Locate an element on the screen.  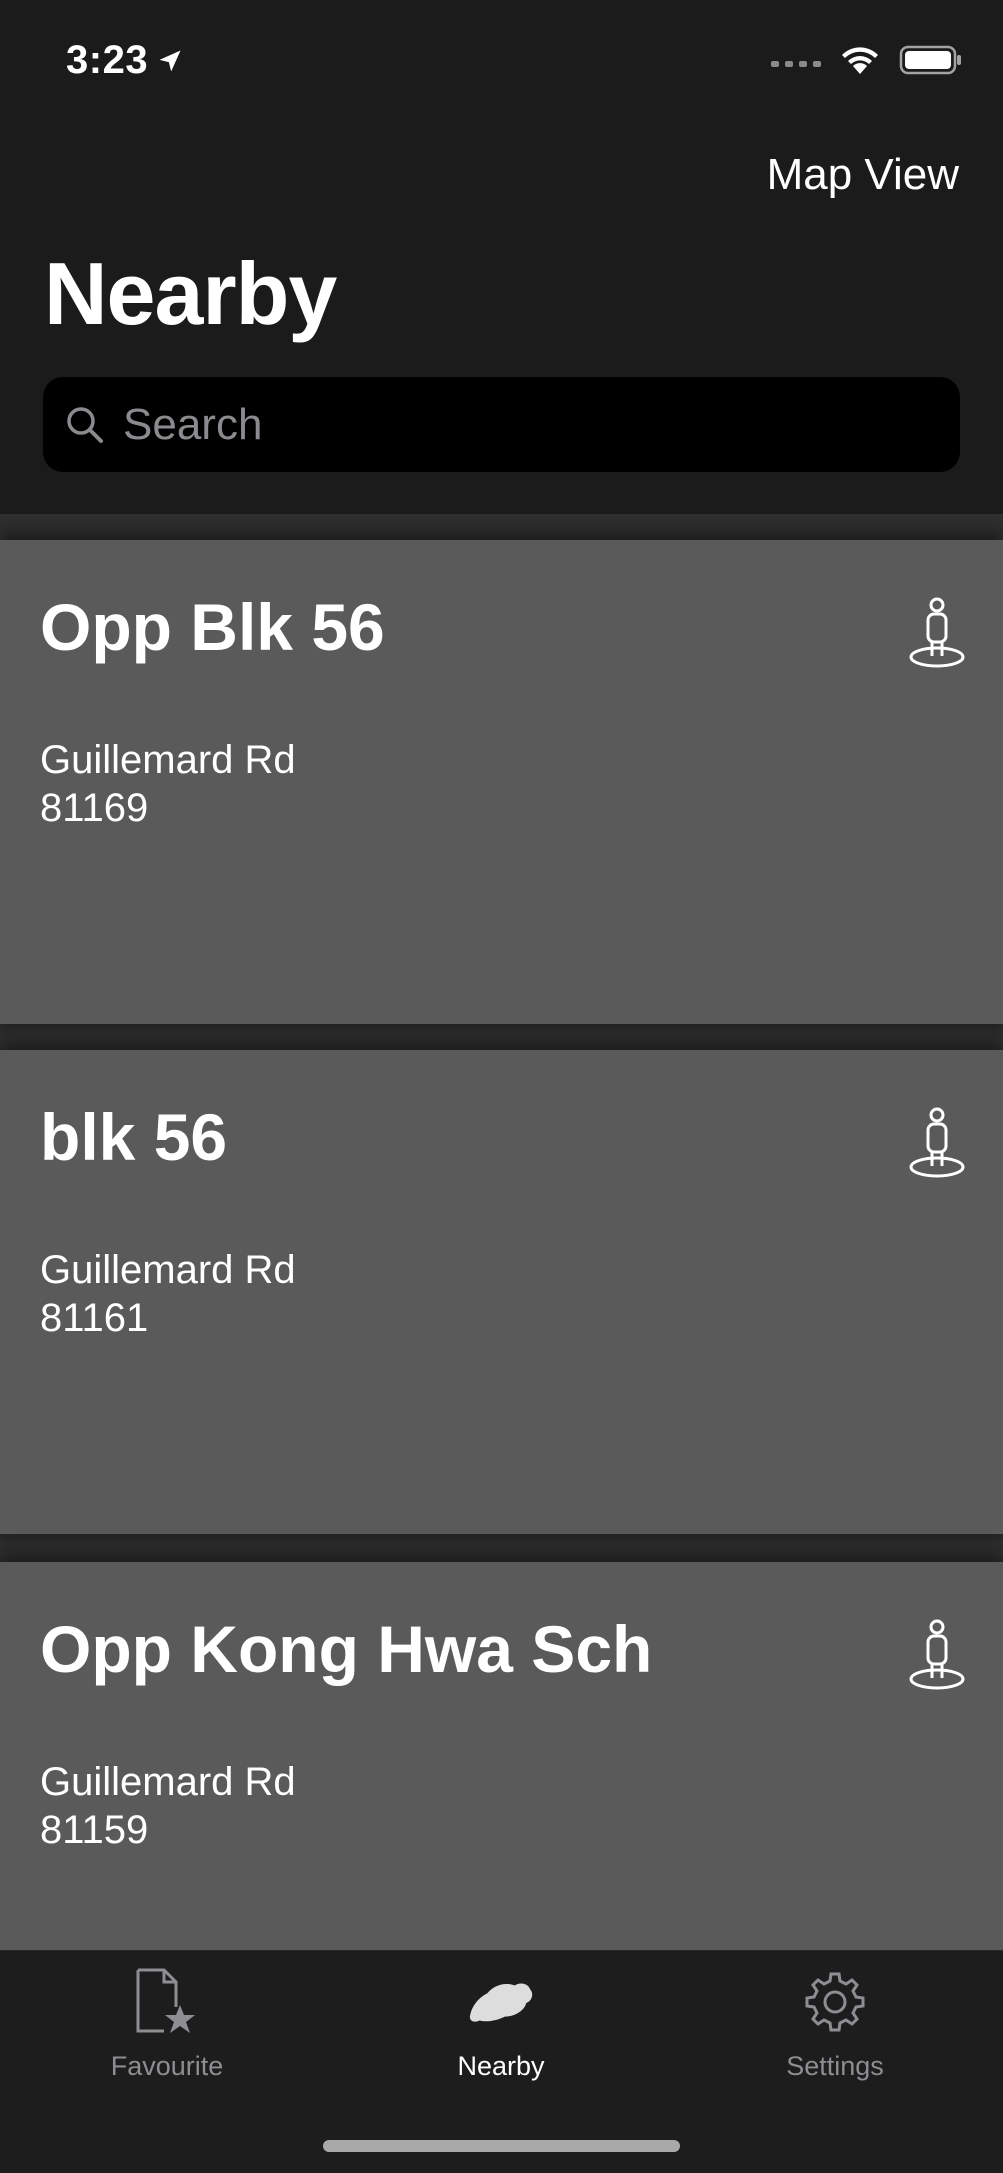
map-view-button: Map View is located at coordinates (863, 175).